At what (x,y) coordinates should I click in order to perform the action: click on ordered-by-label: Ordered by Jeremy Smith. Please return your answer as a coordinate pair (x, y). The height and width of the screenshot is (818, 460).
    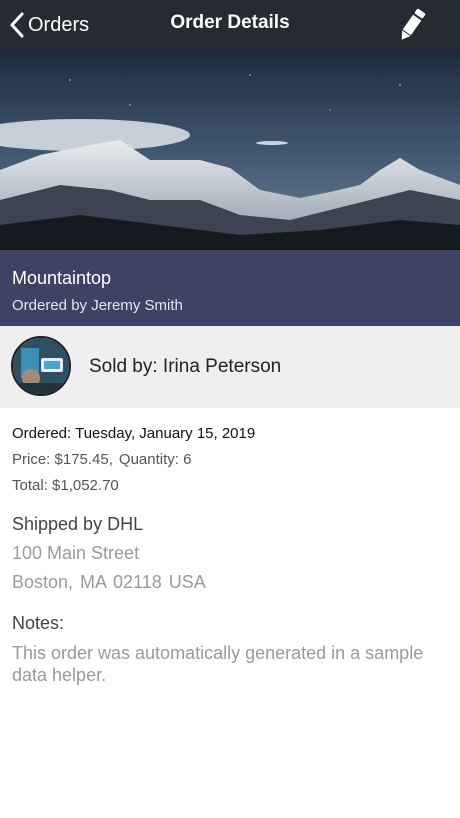
    Looking at the image, I should click on (97, 305).